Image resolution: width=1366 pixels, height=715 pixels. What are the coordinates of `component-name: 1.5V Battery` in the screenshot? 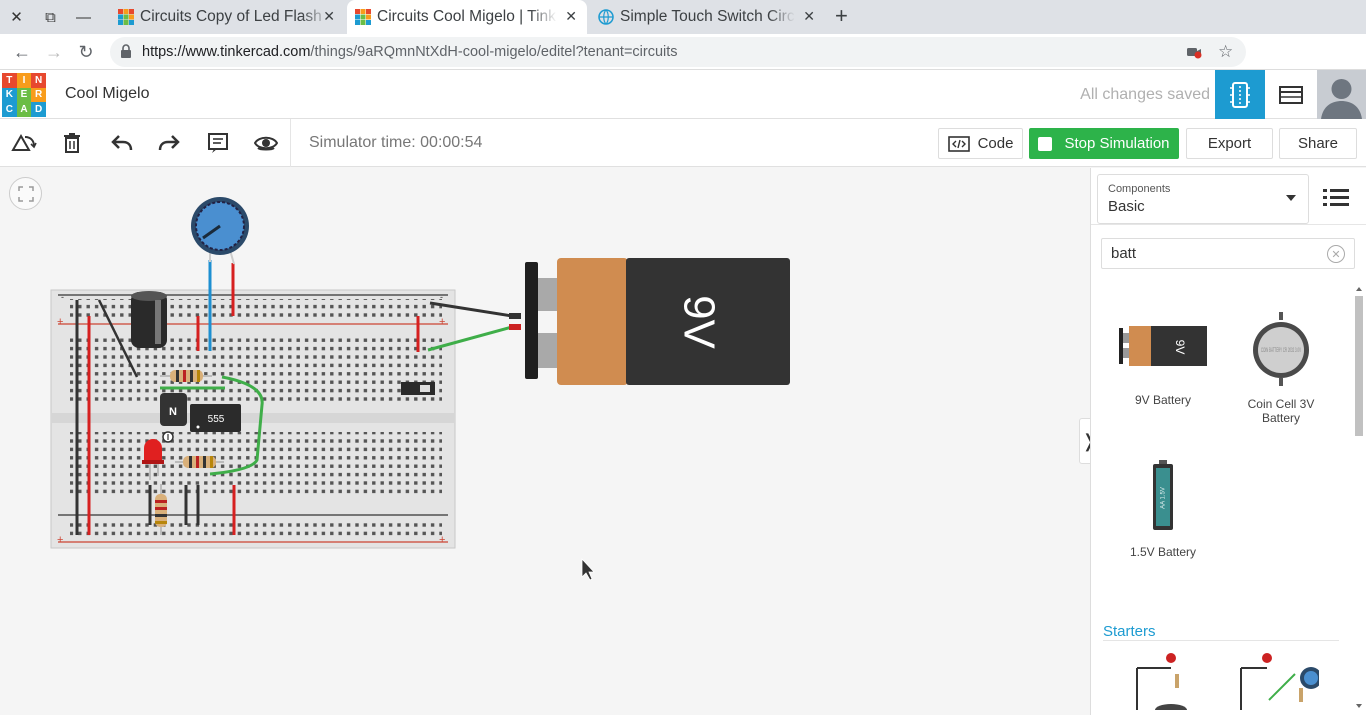 It's located at (1163, 552).